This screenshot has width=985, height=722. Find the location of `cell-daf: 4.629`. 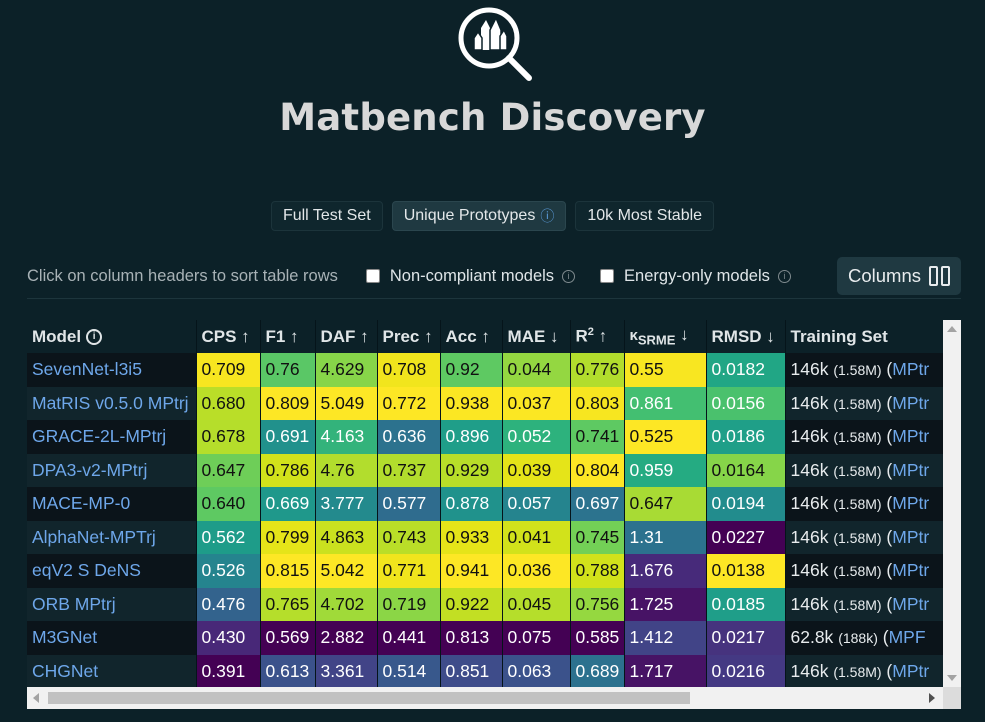

cell-daf: 4.629 is located at coordinates (346, 370).